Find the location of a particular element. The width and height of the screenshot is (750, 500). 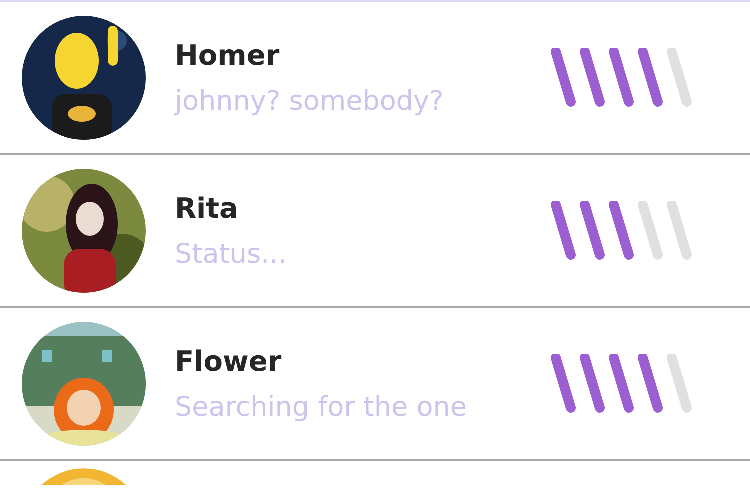

contact-name: Flower is located at coordinates (229, 361).